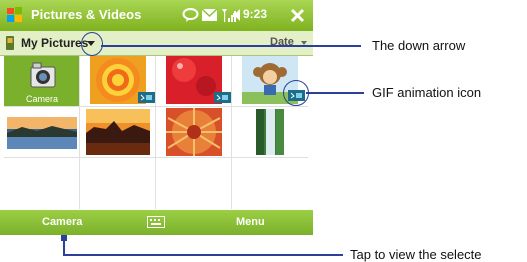 The height and width of the screenshot is (262, 527). I want to click on waterfall-image, so click(270, 132).